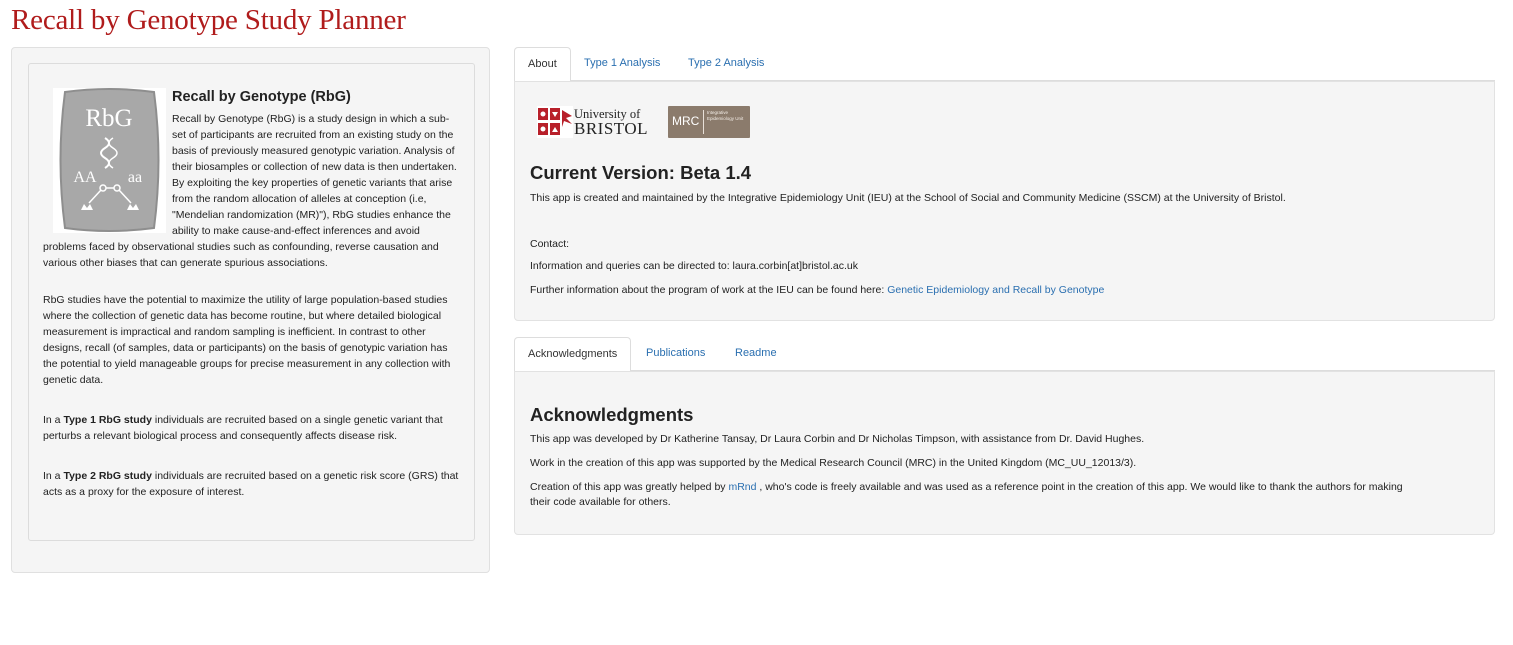  Describe the element at coordinates (756, 354) in the screenshot. I see `tab-readme: Readme` at that location.